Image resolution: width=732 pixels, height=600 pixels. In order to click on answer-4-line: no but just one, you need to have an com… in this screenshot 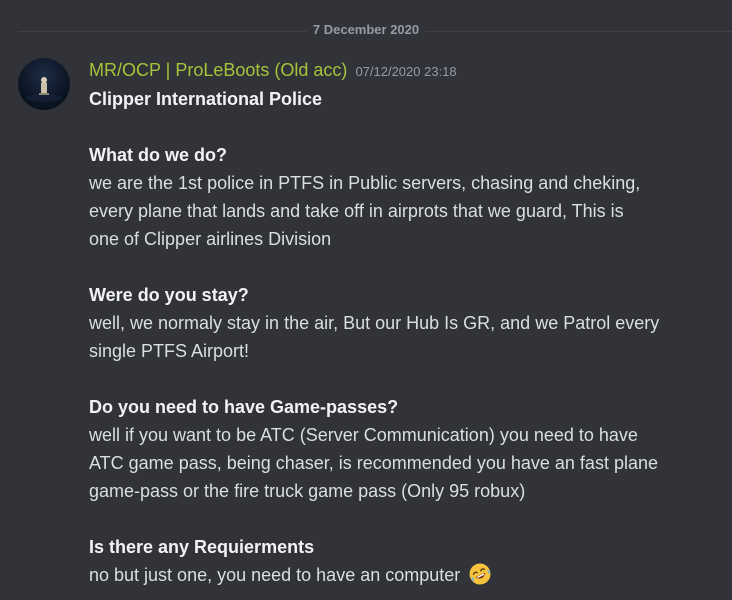, I will do `click(399, 575)`.